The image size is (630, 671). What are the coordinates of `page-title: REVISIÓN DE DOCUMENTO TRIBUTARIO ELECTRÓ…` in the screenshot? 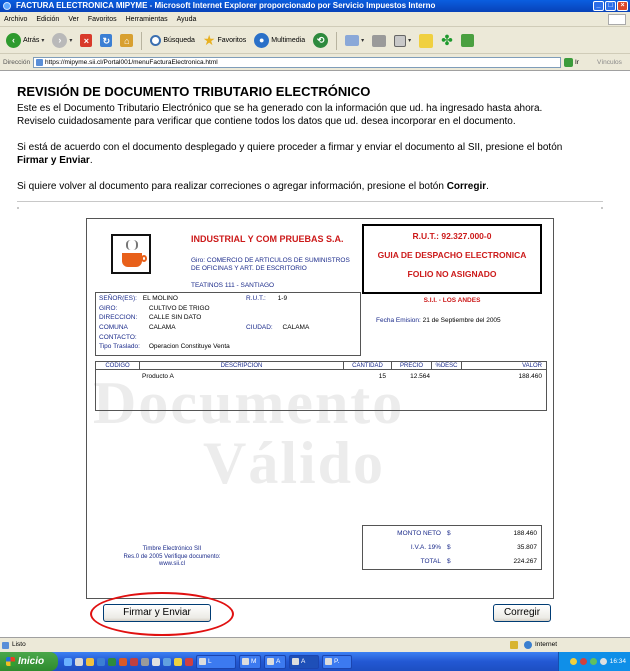 It's located at (194, 91).